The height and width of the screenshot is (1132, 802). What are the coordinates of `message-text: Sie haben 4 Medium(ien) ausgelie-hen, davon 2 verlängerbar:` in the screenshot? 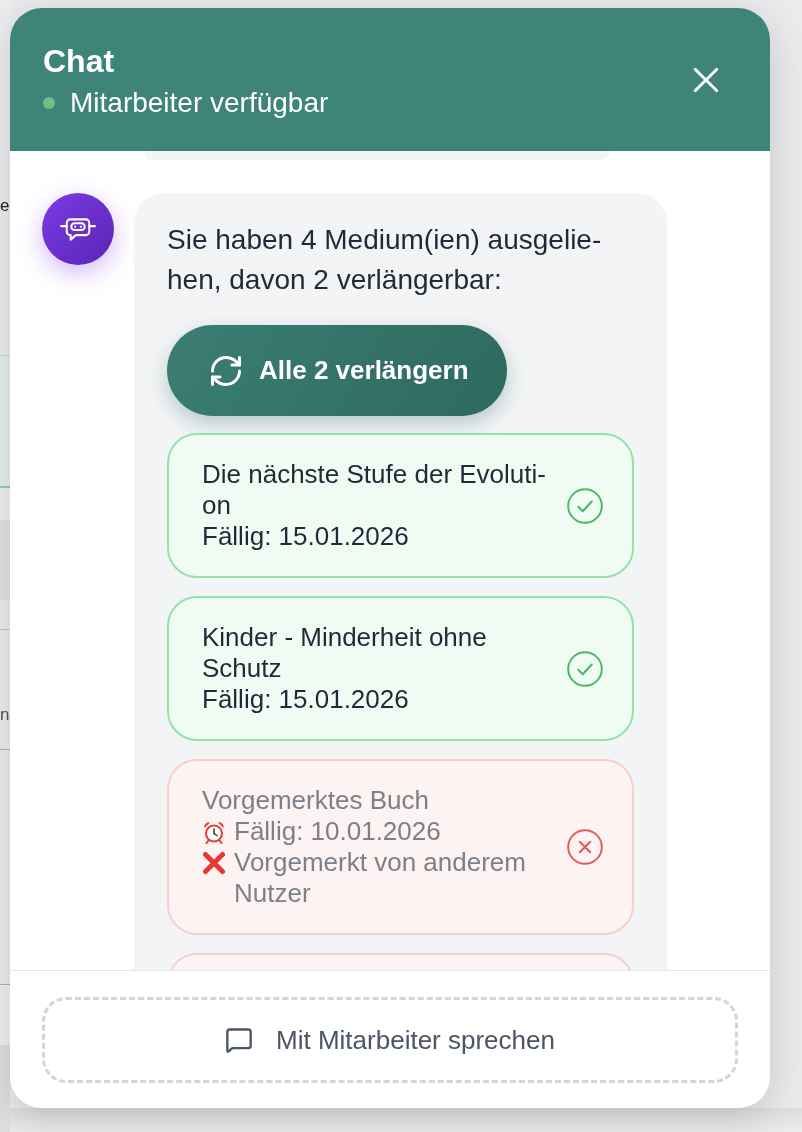 It's located at (385, 260).